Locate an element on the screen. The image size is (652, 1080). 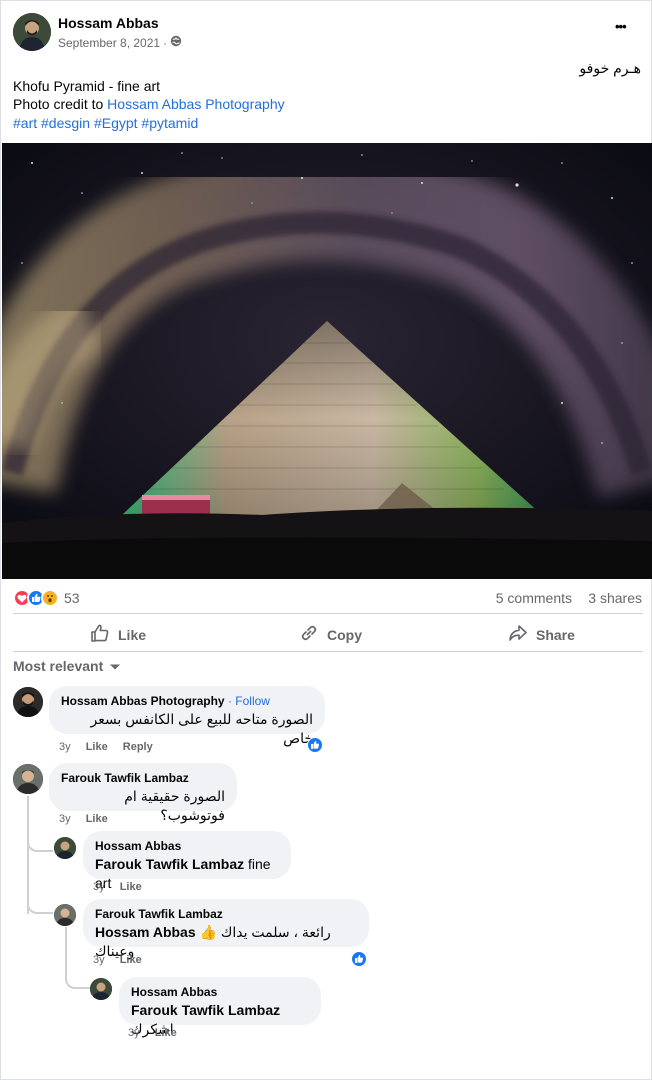
more-icon: ••• is located at coordinates (621, 26).